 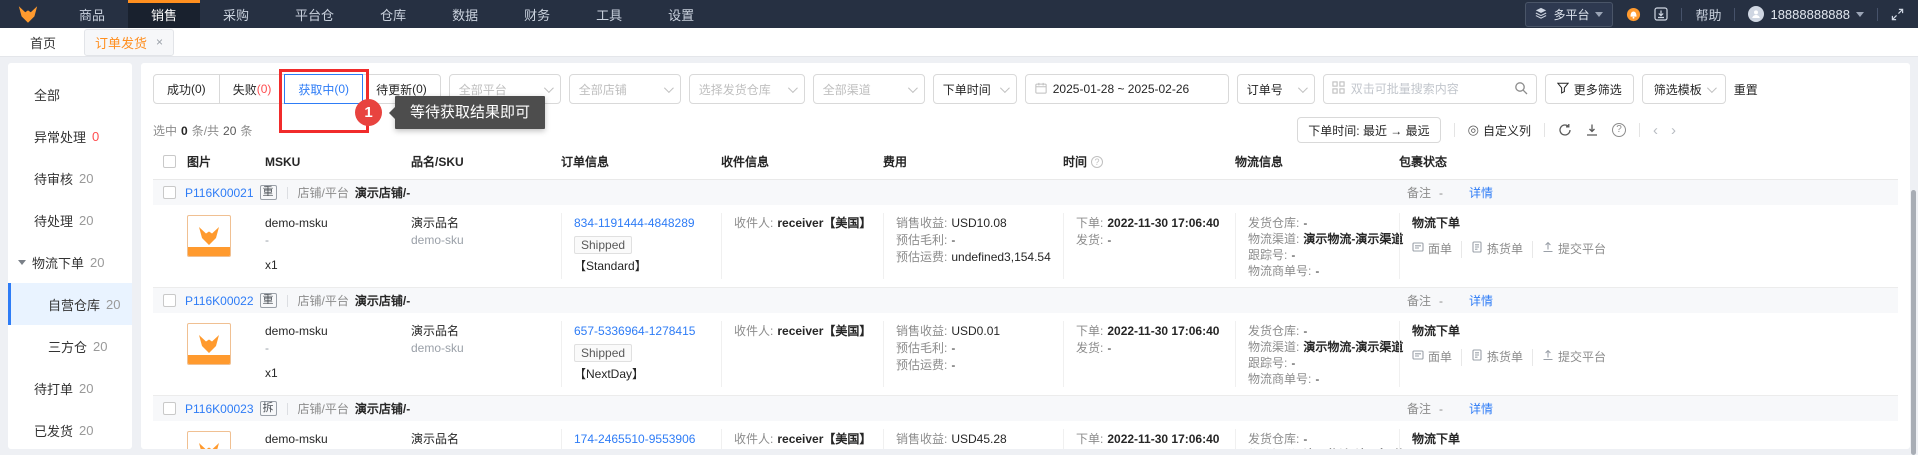 I want to click on sidebar-item-third-party-warehouse: 三方仓 20, so click(x=70, y=346).